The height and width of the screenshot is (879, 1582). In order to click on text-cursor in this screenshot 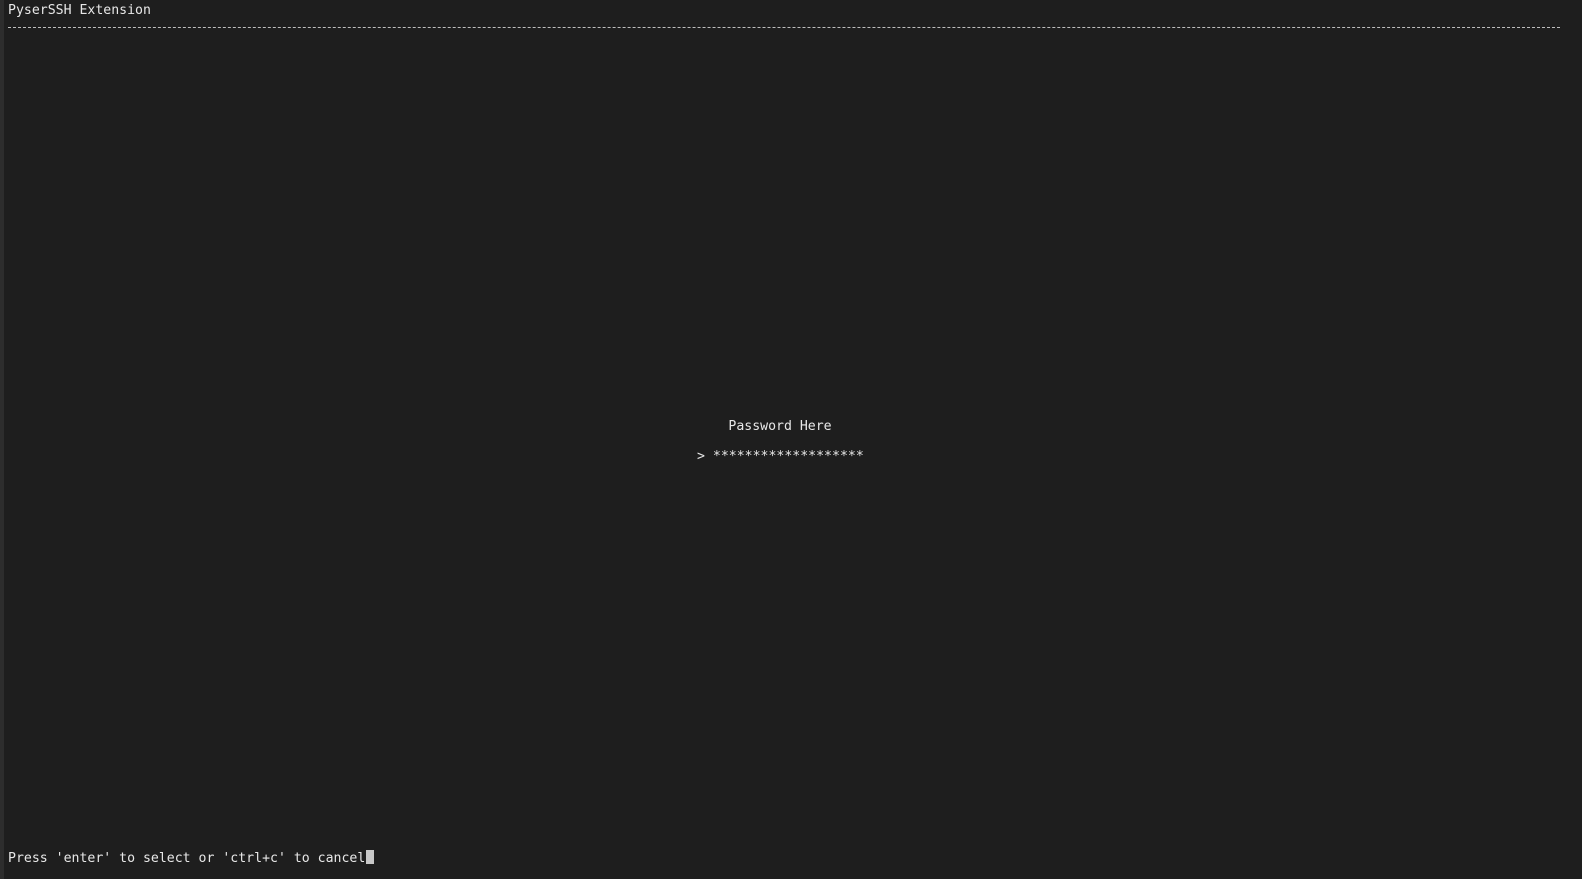, I will do `click(370, 857)`.